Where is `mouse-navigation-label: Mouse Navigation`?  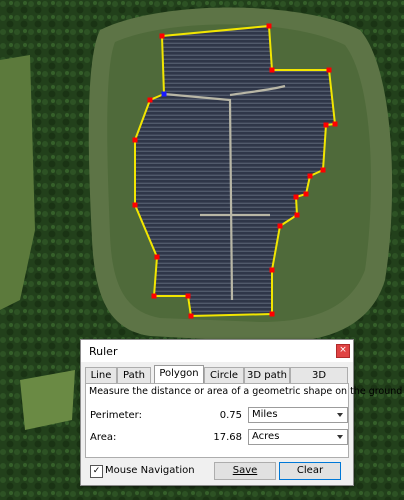
mouse-navigation-label: Mouse Navigation is located at coordinates (150, 470).